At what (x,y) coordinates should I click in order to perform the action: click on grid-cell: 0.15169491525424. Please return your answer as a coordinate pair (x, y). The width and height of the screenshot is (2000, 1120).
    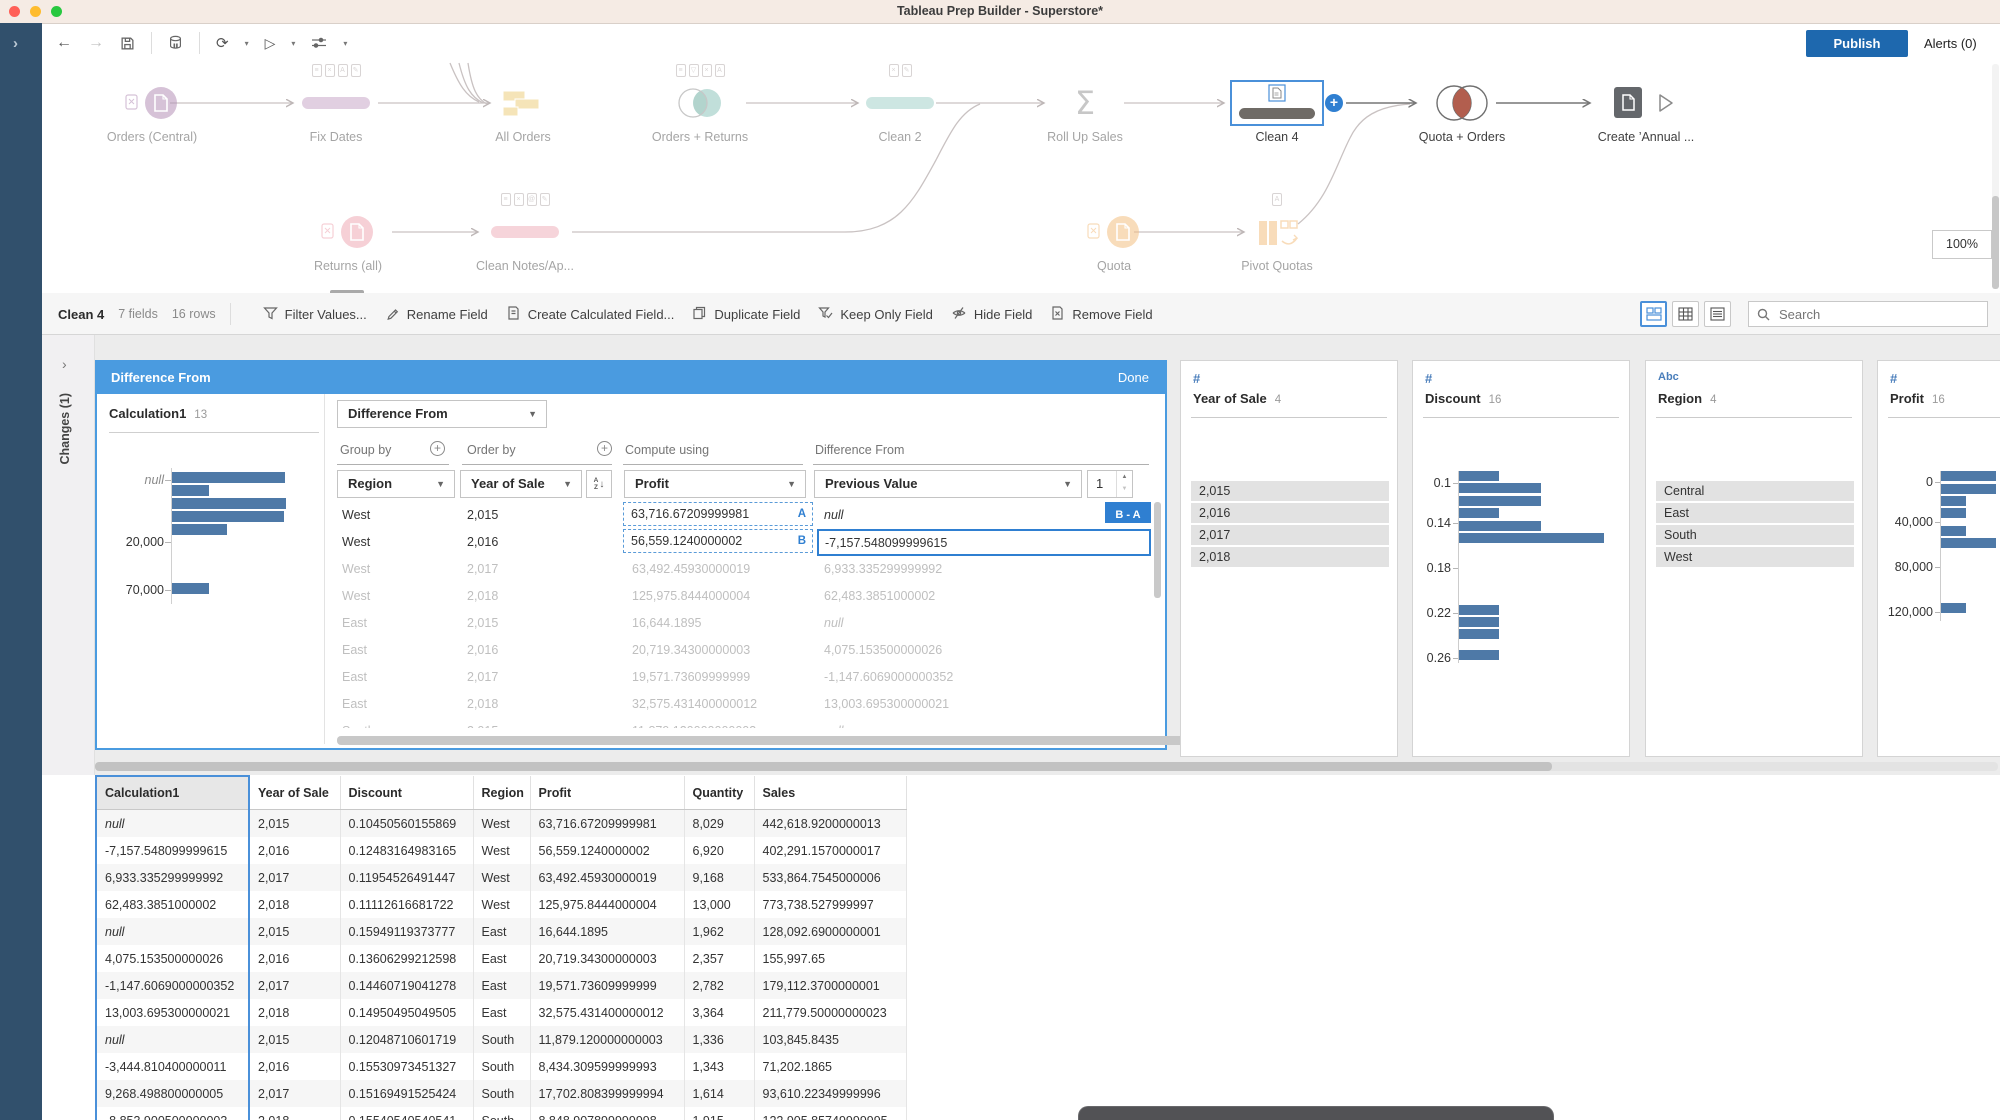
    Looking at the image, I should click on (407, 1093).